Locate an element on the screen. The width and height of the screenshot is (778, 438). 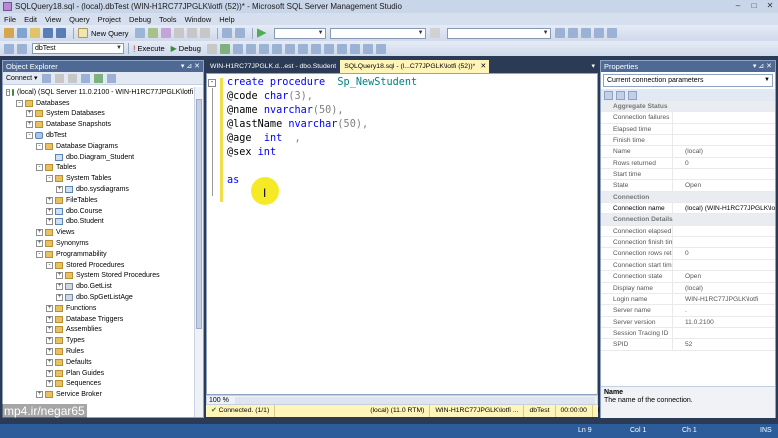
close-button: ✕ is located at coordinates (770, 6).